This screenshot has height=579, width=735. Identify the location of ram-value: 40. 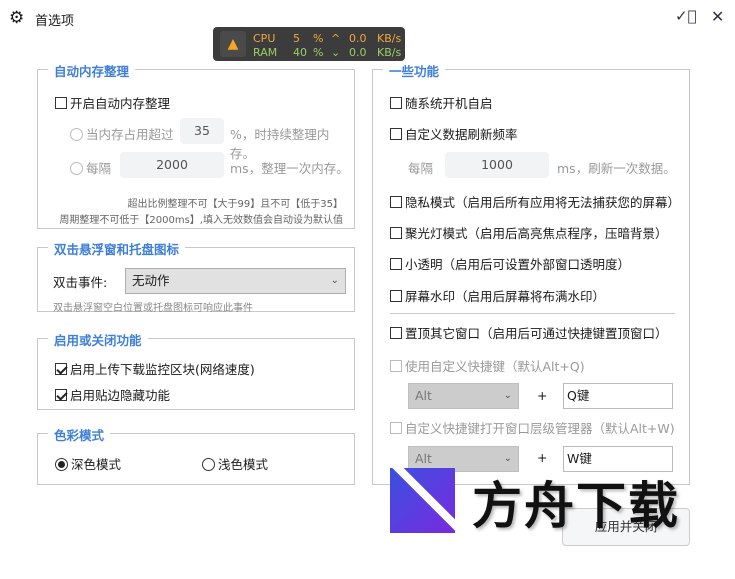
(300, 52).